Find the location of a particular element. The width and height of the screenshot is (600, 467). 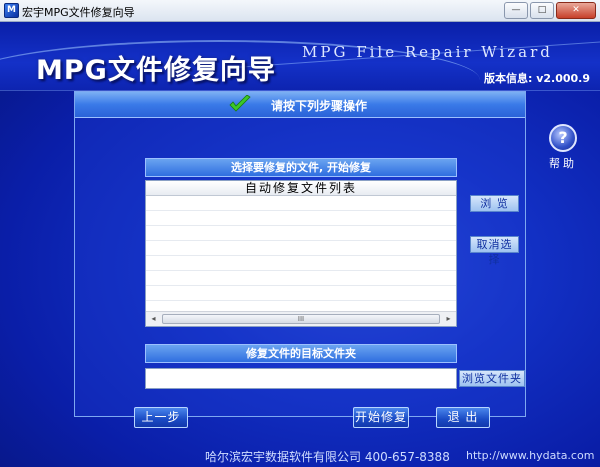

file-list-rows is located at coordinates (301, 254).